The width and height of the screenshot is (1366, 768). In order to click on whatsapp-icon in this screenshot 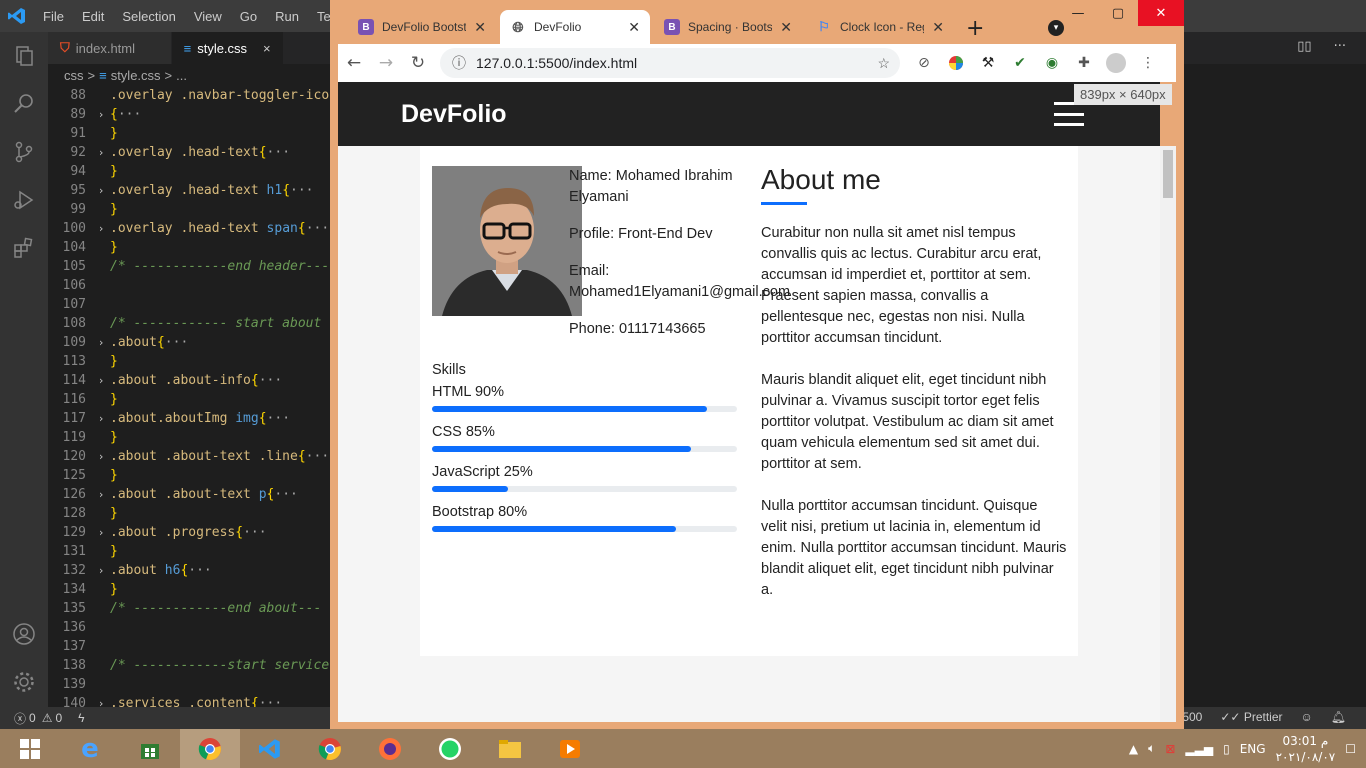, I will do `click(450, 748)`.